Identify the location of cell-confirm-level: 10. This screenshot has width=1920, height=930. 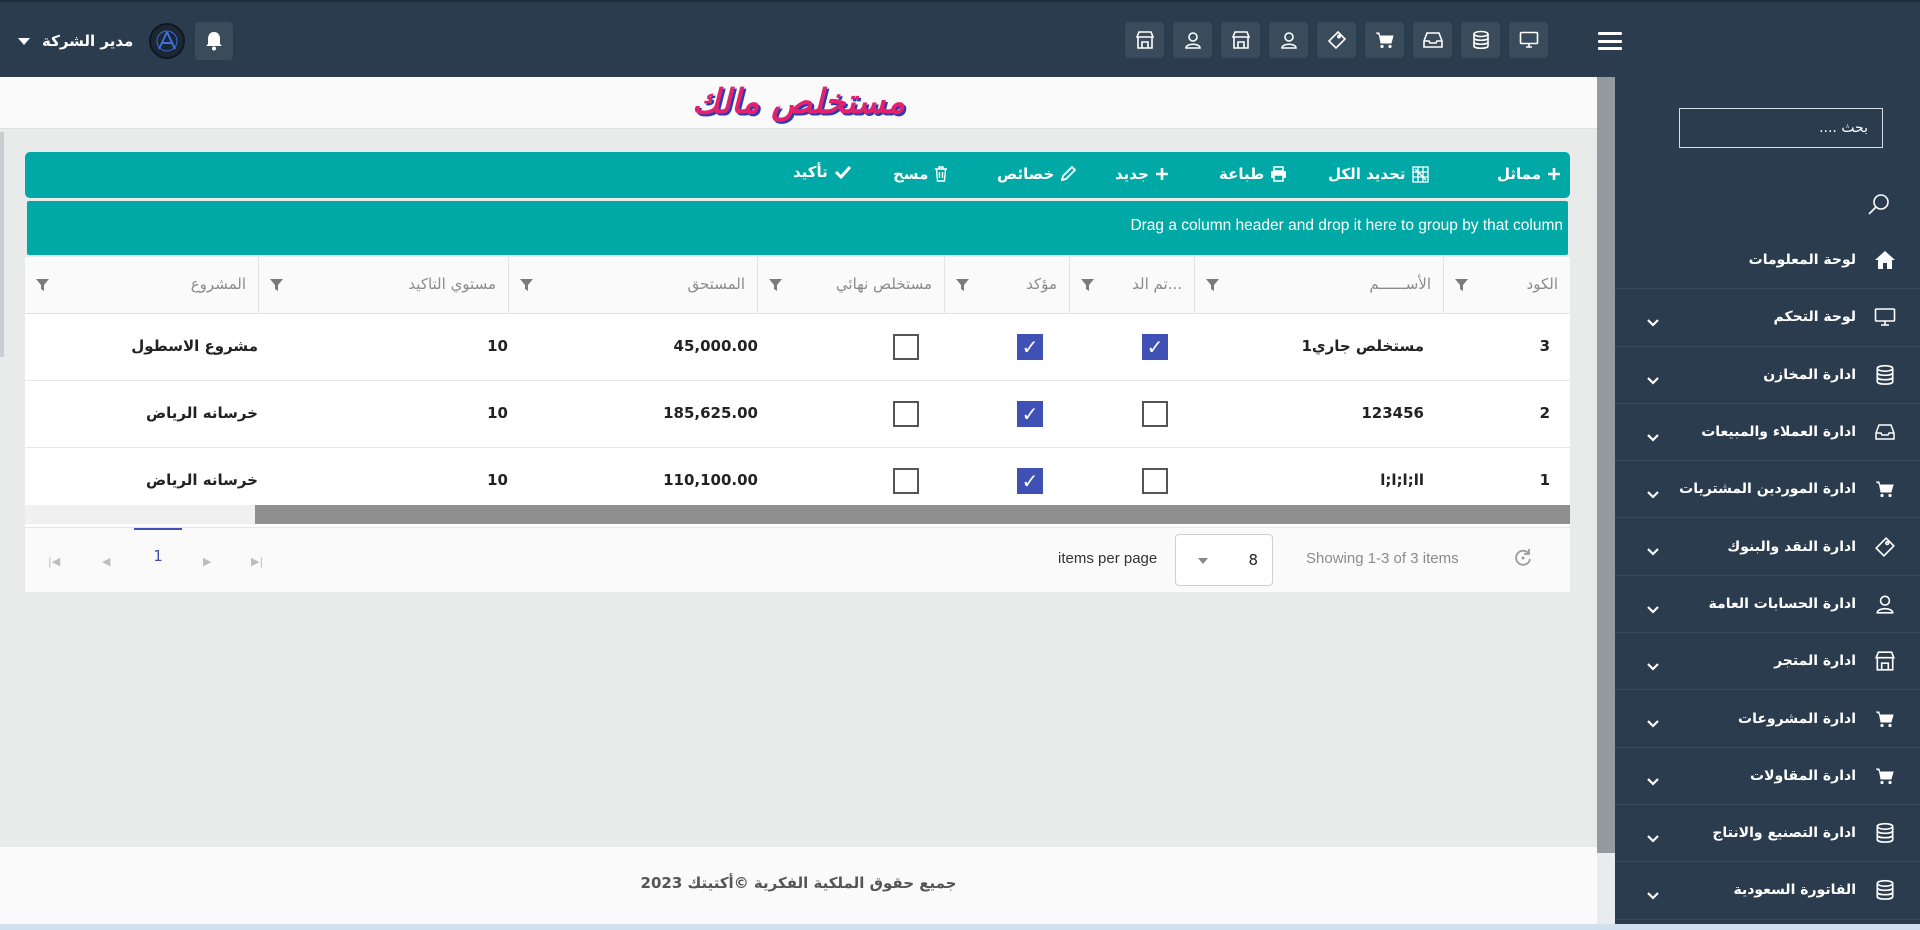
(497, 480).